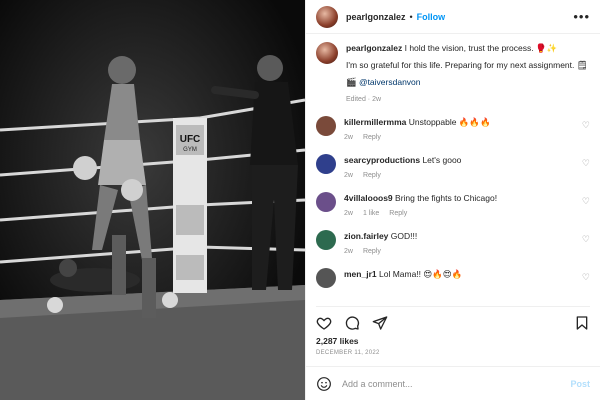  What do you see at coordinates (581, 16) in the screenshot?
I see `more-icon: •••` at bounding box center [581, 16].